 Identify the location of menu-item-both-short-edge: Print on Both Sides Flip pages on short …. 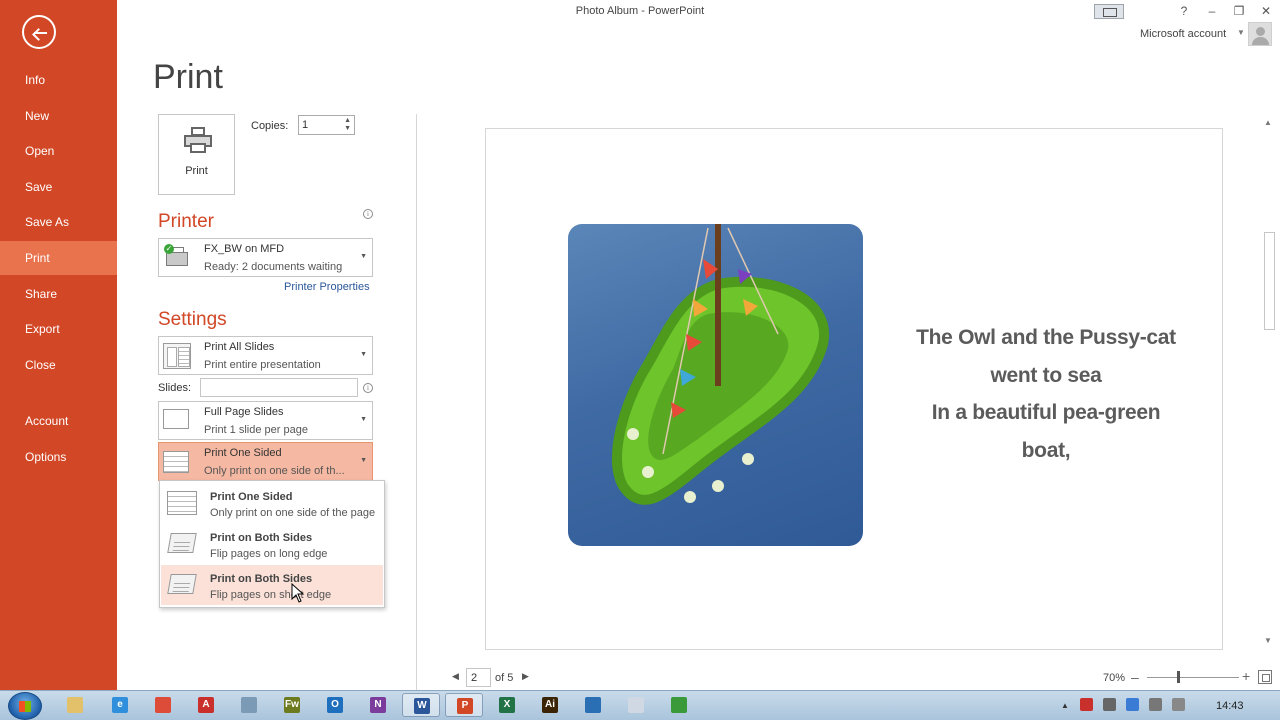
(272, 585).